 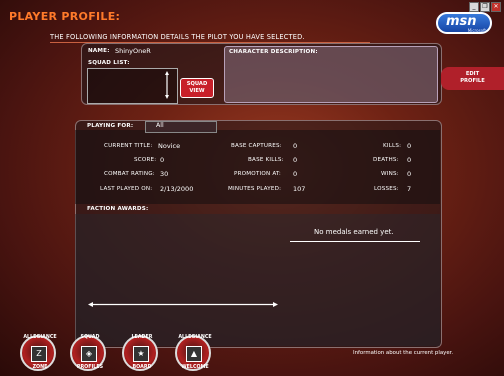 I want to click on playing-for-label: PLAYING FOR:, so click(x=110, y=126).